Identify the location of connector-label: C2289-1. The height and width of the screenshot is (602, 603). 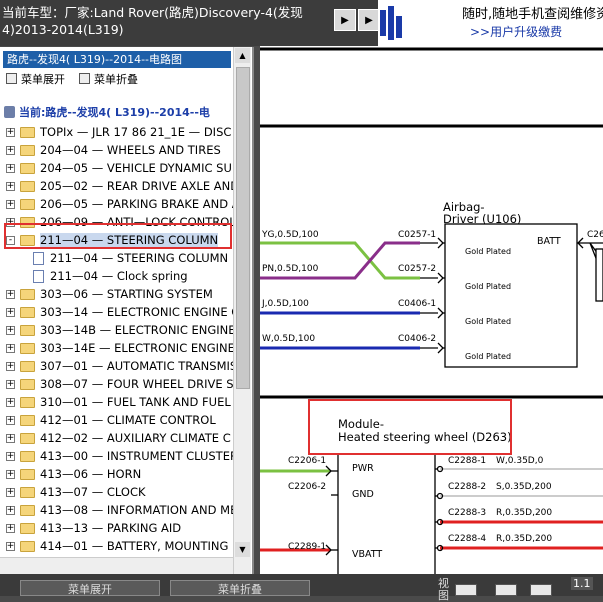
(307, 547).